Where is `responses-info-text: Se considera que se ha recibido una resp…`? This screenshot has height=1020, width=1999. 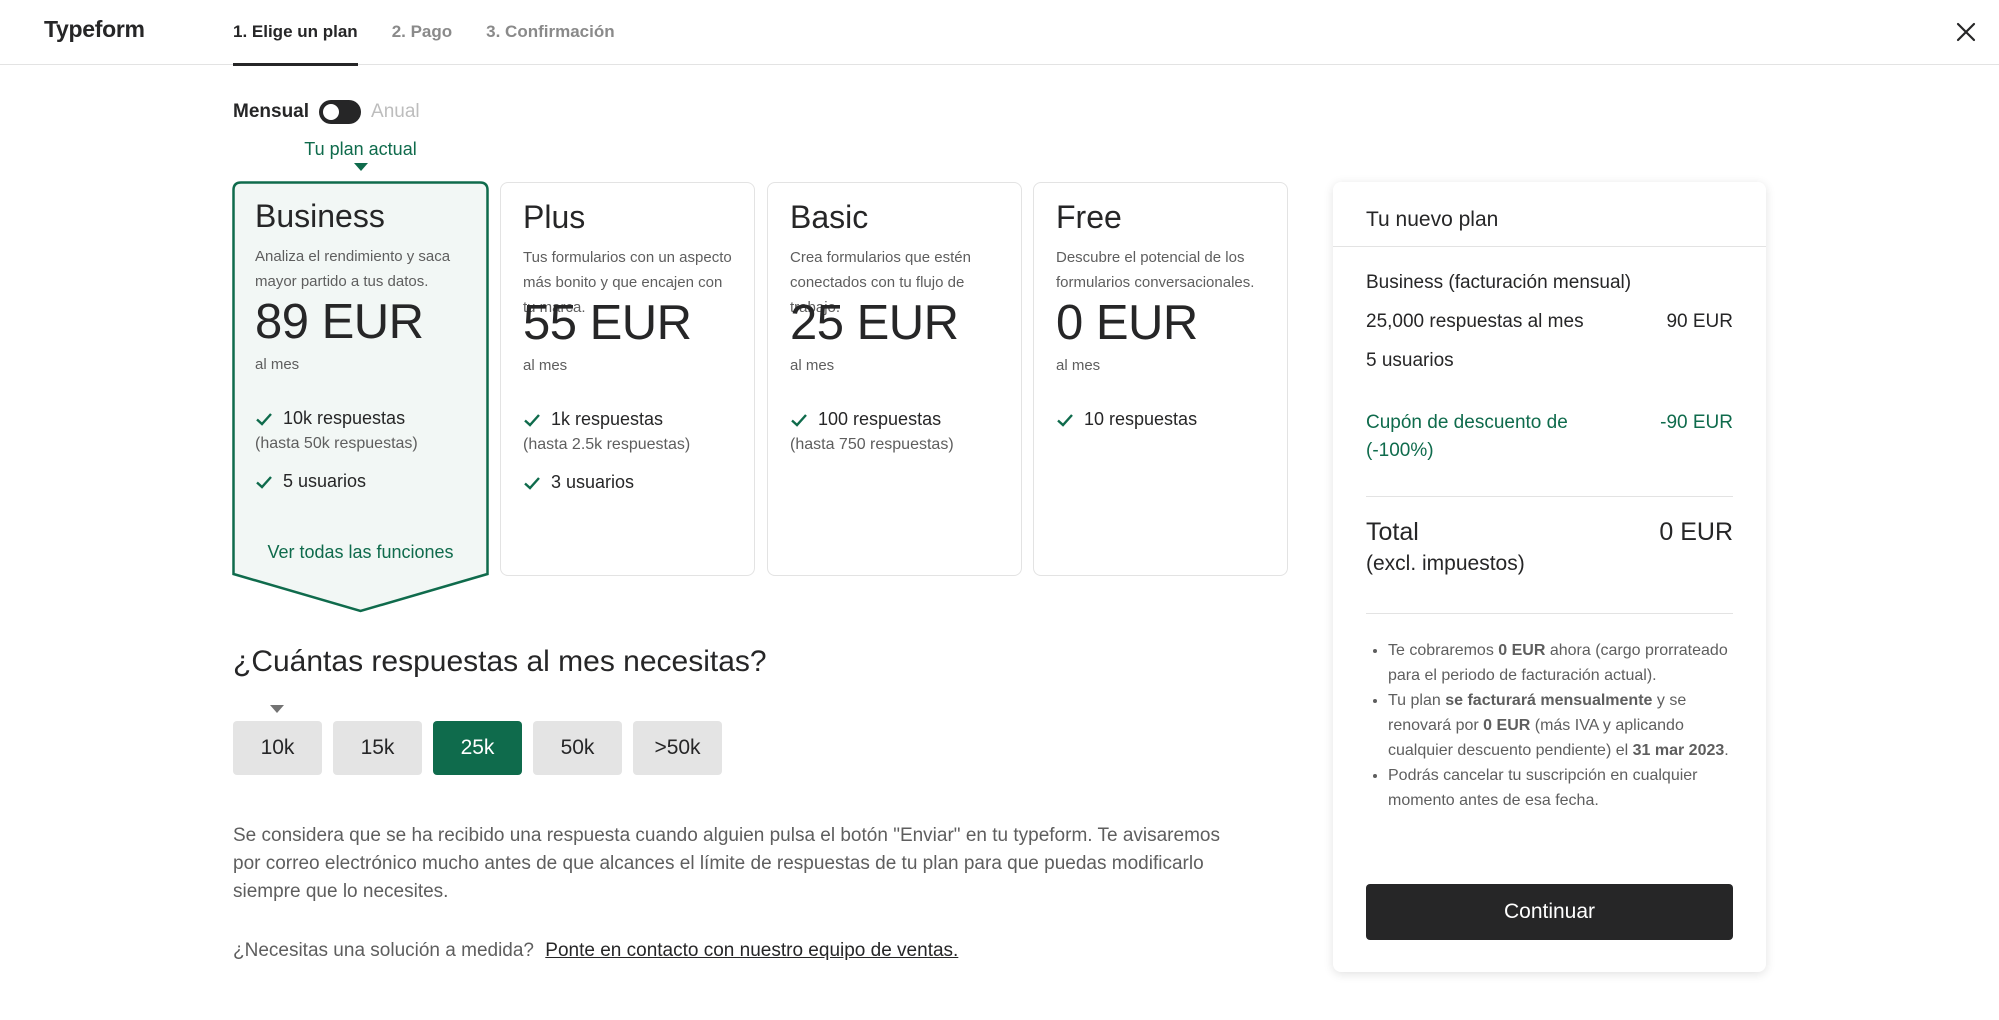
responses-info-text: Se considera que se ha recibido una resp… is located at coordinates (726, 863).